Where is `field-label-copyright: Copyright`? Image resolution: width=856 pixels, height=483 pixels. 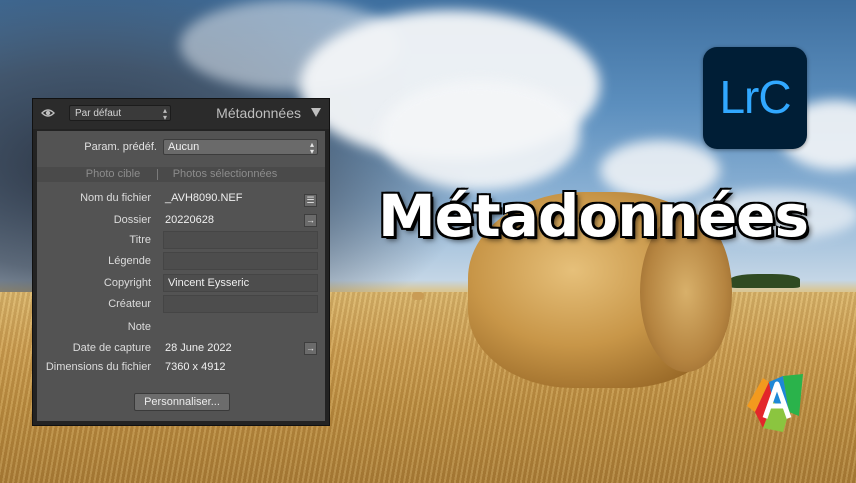 field-label-copyright: Copyright is located at coordinates (127, 283).